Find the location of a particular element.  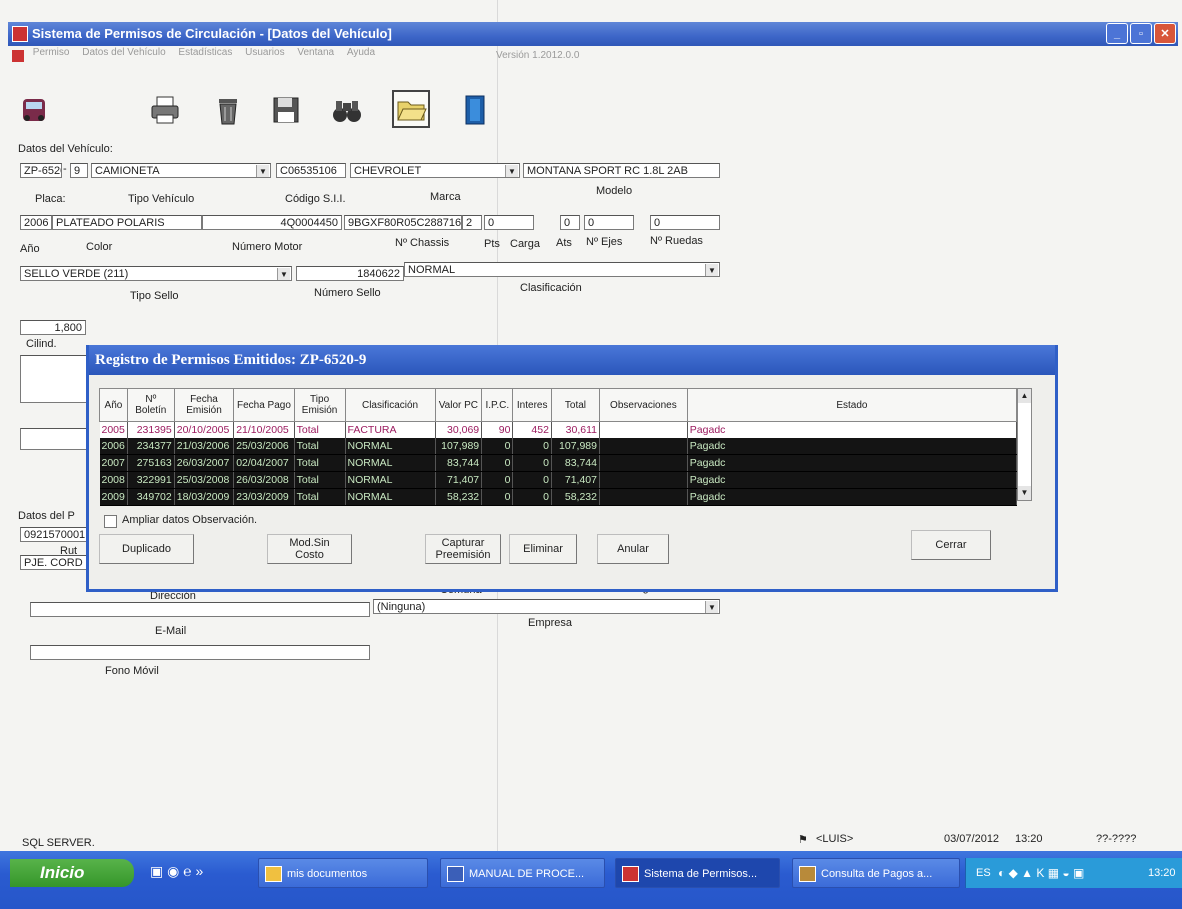

col-estado: Estado is located at coordinates (852, 405).